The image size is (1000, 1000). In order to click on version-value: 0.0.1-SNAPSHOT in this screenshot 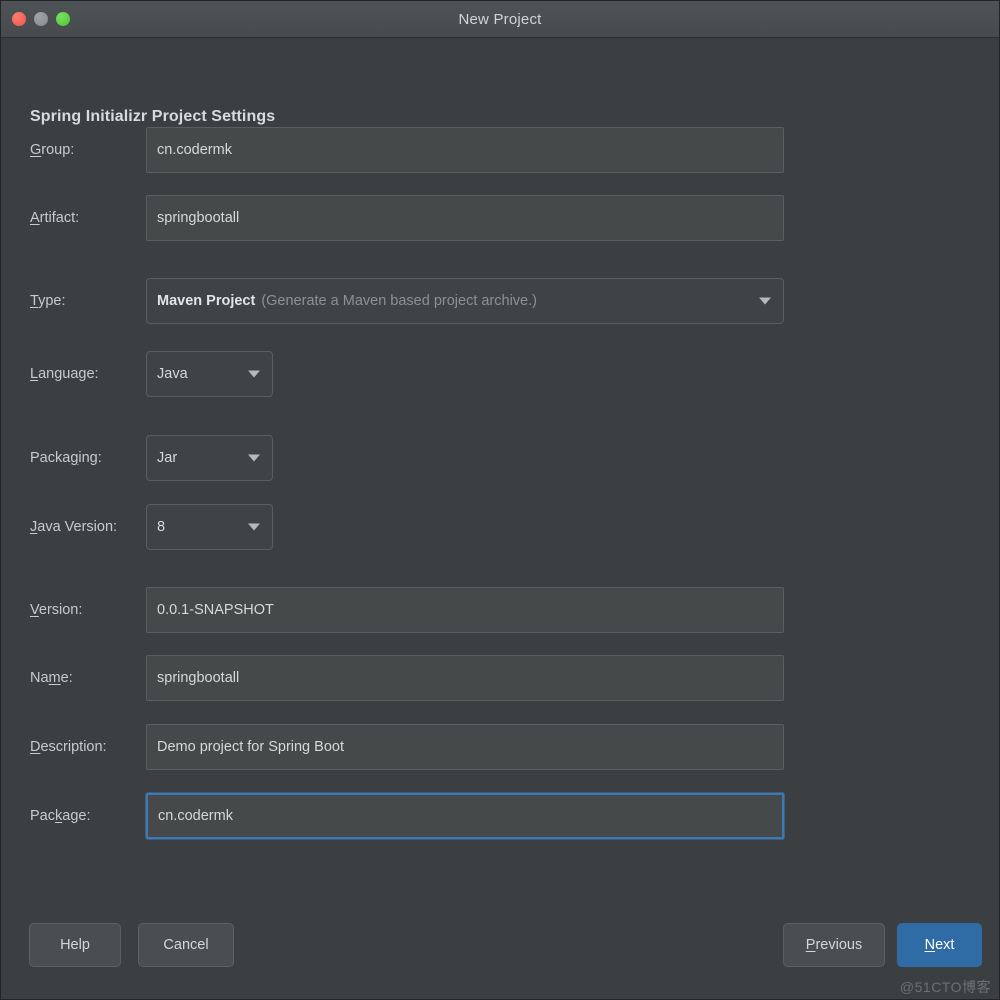, I will do `click(215, 610)`.